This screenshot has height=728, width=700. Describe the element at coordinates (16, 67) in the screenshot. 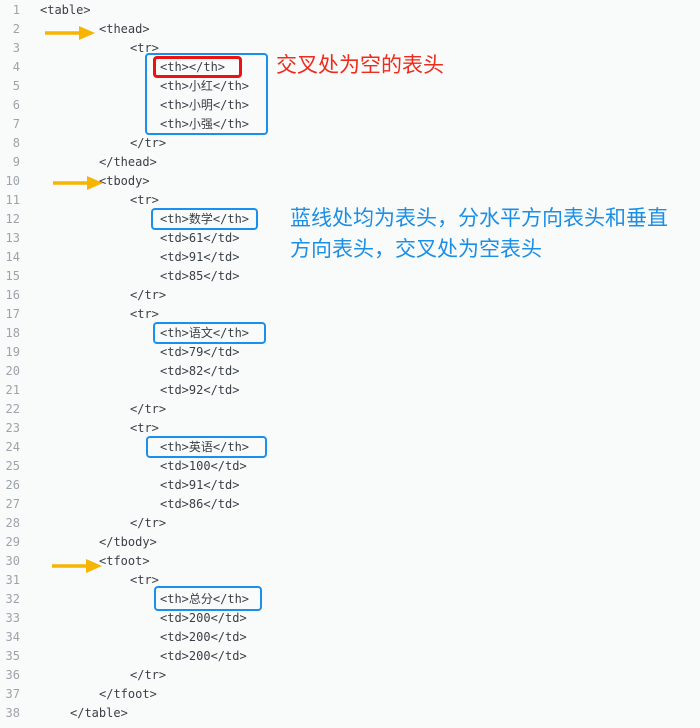

I see `line-number: 4` at that location.